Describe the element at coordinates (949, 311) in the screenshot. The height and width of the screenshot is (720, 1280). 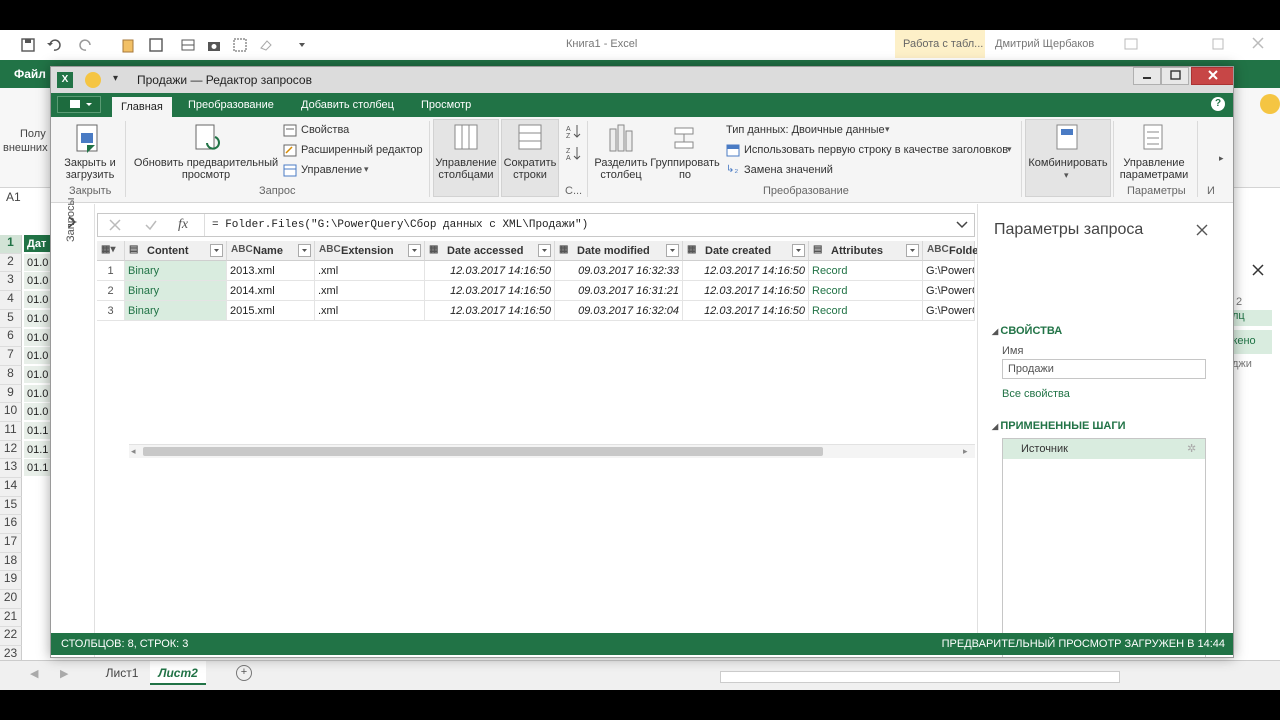
I see `grid-cell-folder: G:\PowerC` at that location.